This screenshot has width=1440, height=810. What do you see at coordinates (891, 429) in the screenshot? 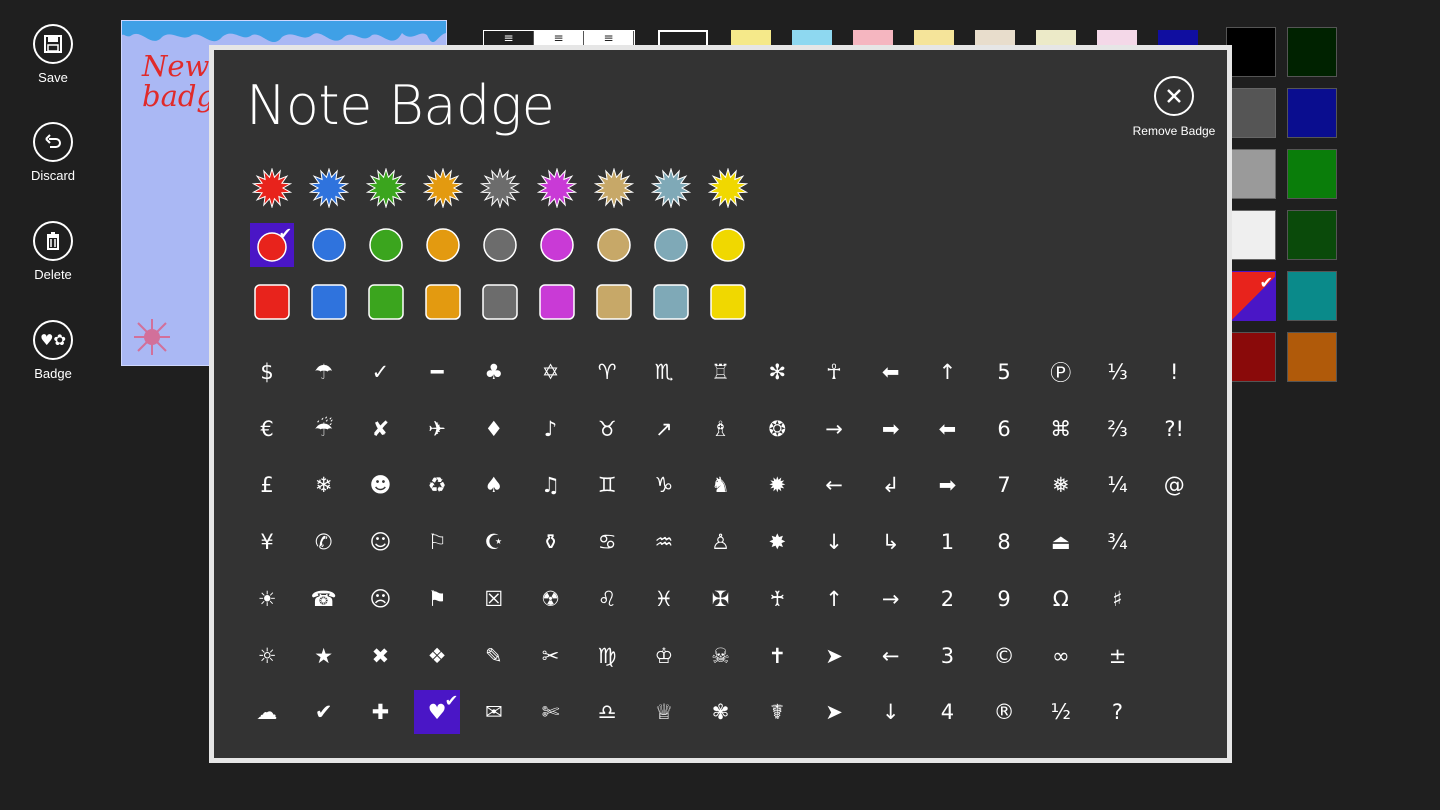
I see `symbol-badge-1-11: ➡` at bounding box center [891, 429].